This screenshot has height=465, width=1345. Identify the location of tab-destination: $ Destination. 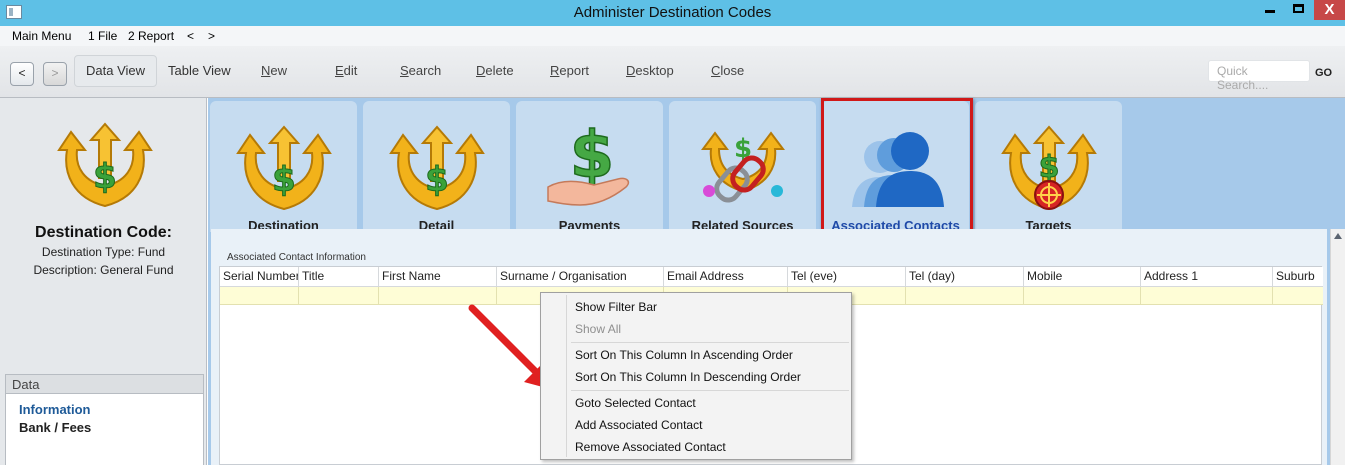
(283, 167).